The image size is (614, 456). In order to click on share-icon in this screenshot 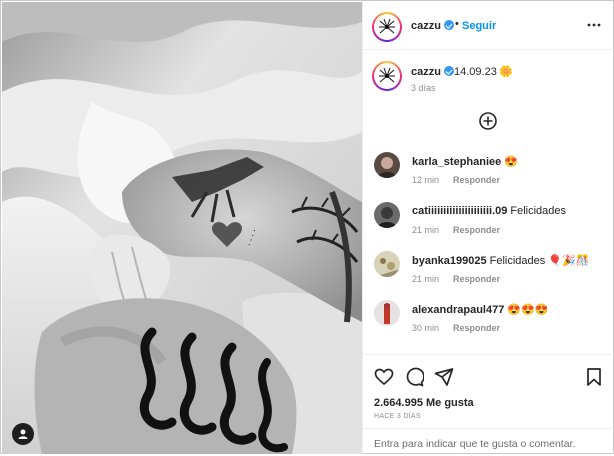, I will do `click(444, 377)`.